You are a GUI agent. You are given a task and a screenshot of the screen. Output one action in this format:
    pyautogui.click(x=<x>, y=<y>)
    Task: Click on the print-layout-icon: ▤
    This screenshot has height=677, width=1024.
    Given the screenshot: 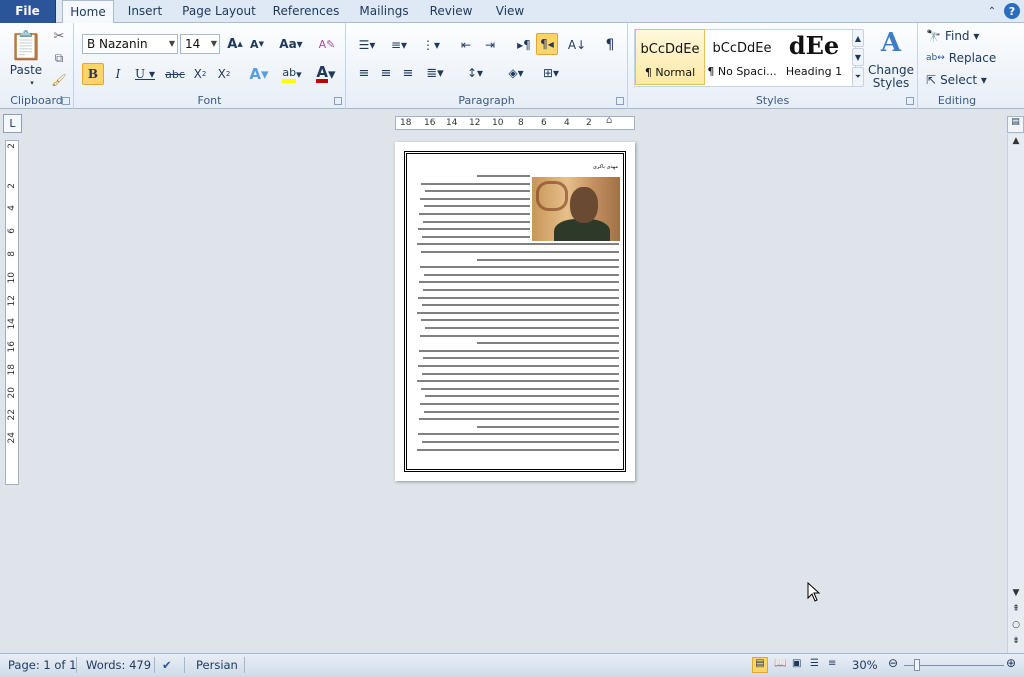 What is the action you would take?
    pyautogui.click(x=760, y=665)
    